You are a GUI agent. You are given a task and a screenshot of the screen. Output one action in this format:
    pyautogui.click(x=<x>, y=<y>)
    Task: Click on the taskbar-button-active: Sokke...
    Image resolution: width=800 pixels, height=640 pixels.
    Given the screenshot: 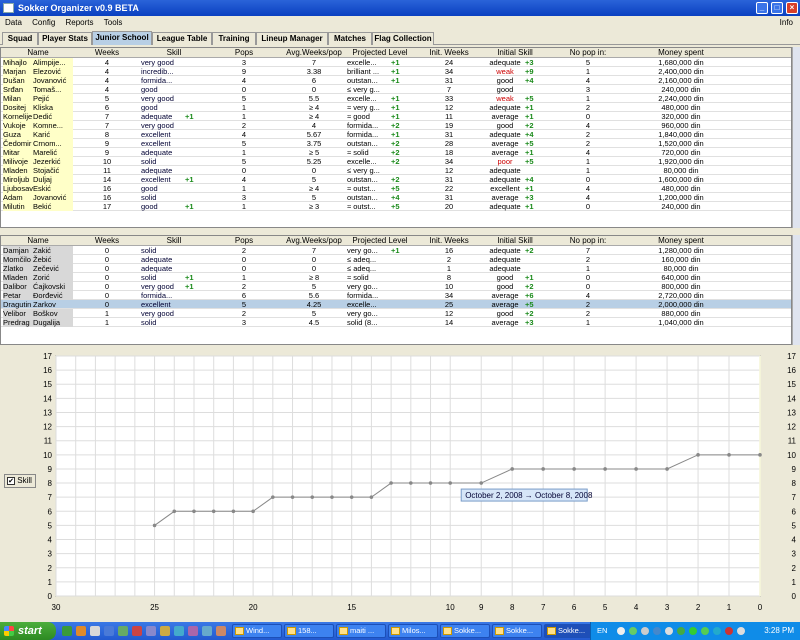 What is the action you would take?
    pyautogui.click(x=569, y=631)
    